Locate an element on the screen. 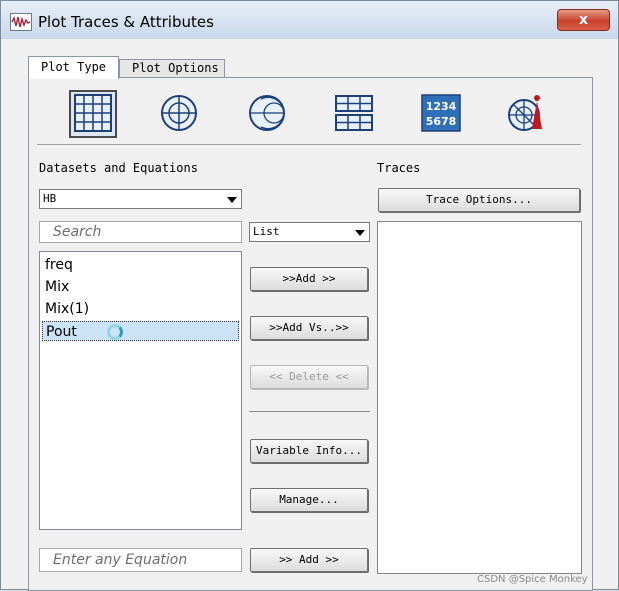  add-equation-button: >> Add >> is located at coordinates (309, 560).